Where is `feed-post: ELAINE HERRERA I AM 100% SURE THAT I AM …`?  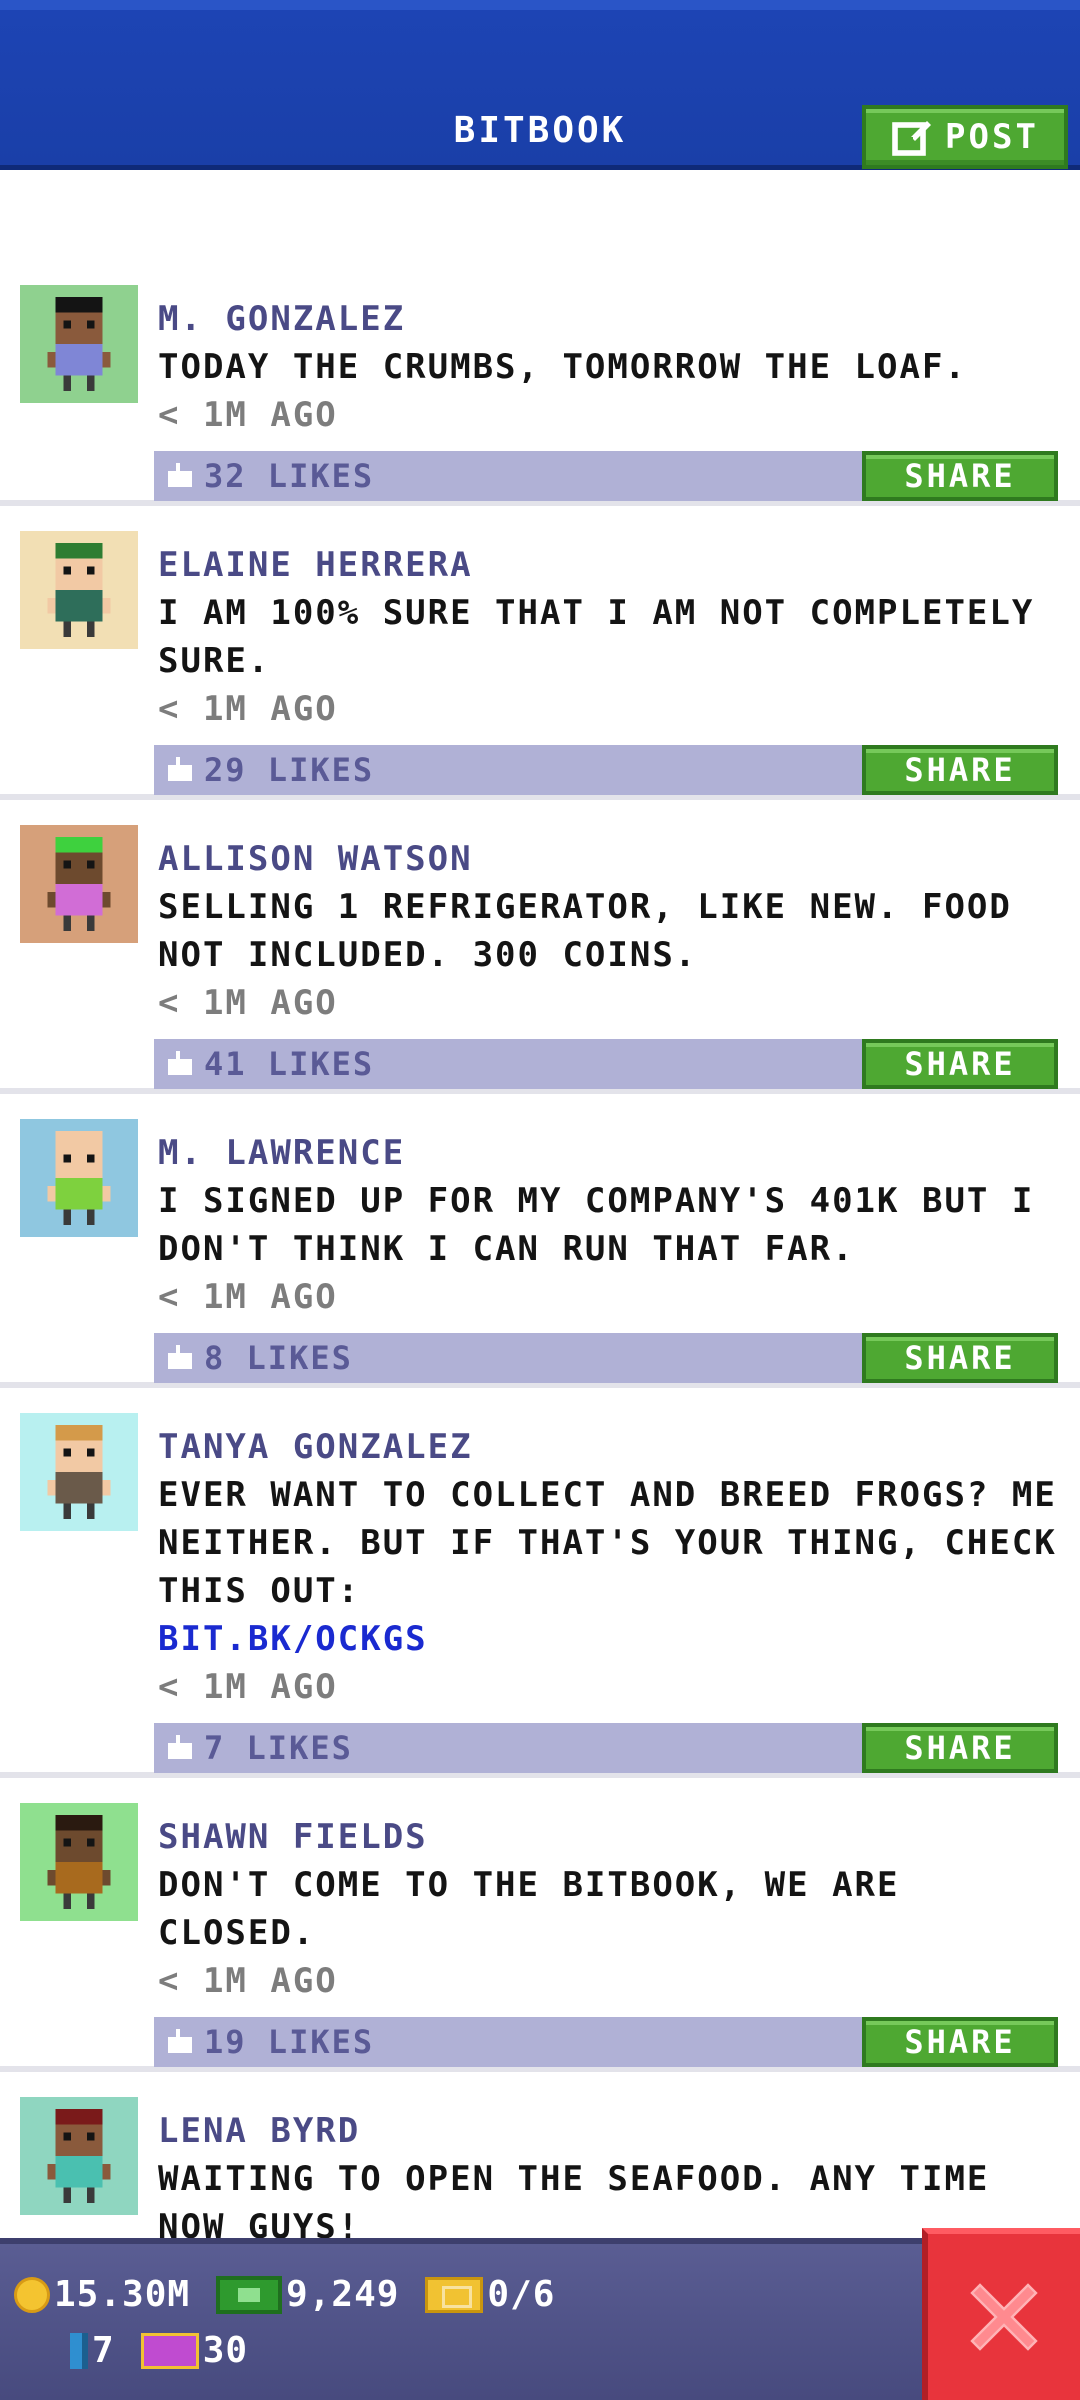
feed-post: ELAINE HERRERA I AM 100% SURE THAT I AM … is located at coordinates (540, 653).